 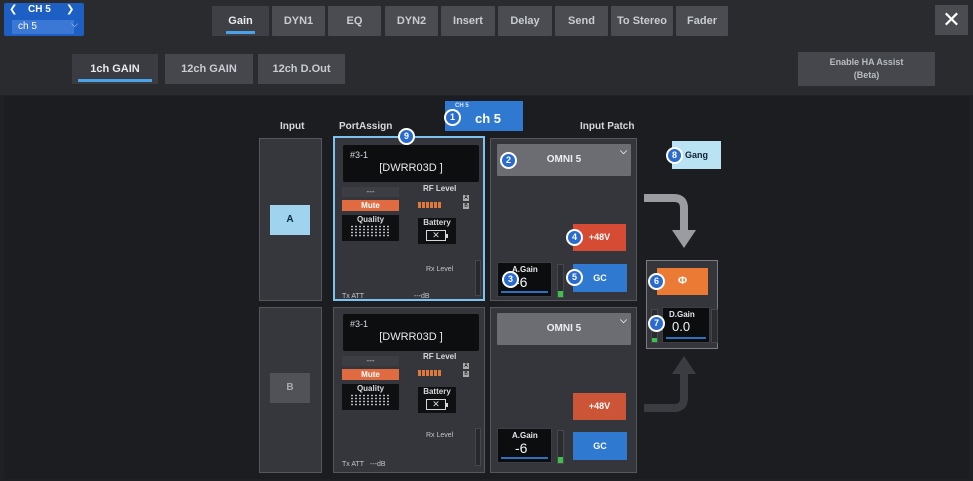 I want to click on input-meter-b, so click(x=560, y=447).